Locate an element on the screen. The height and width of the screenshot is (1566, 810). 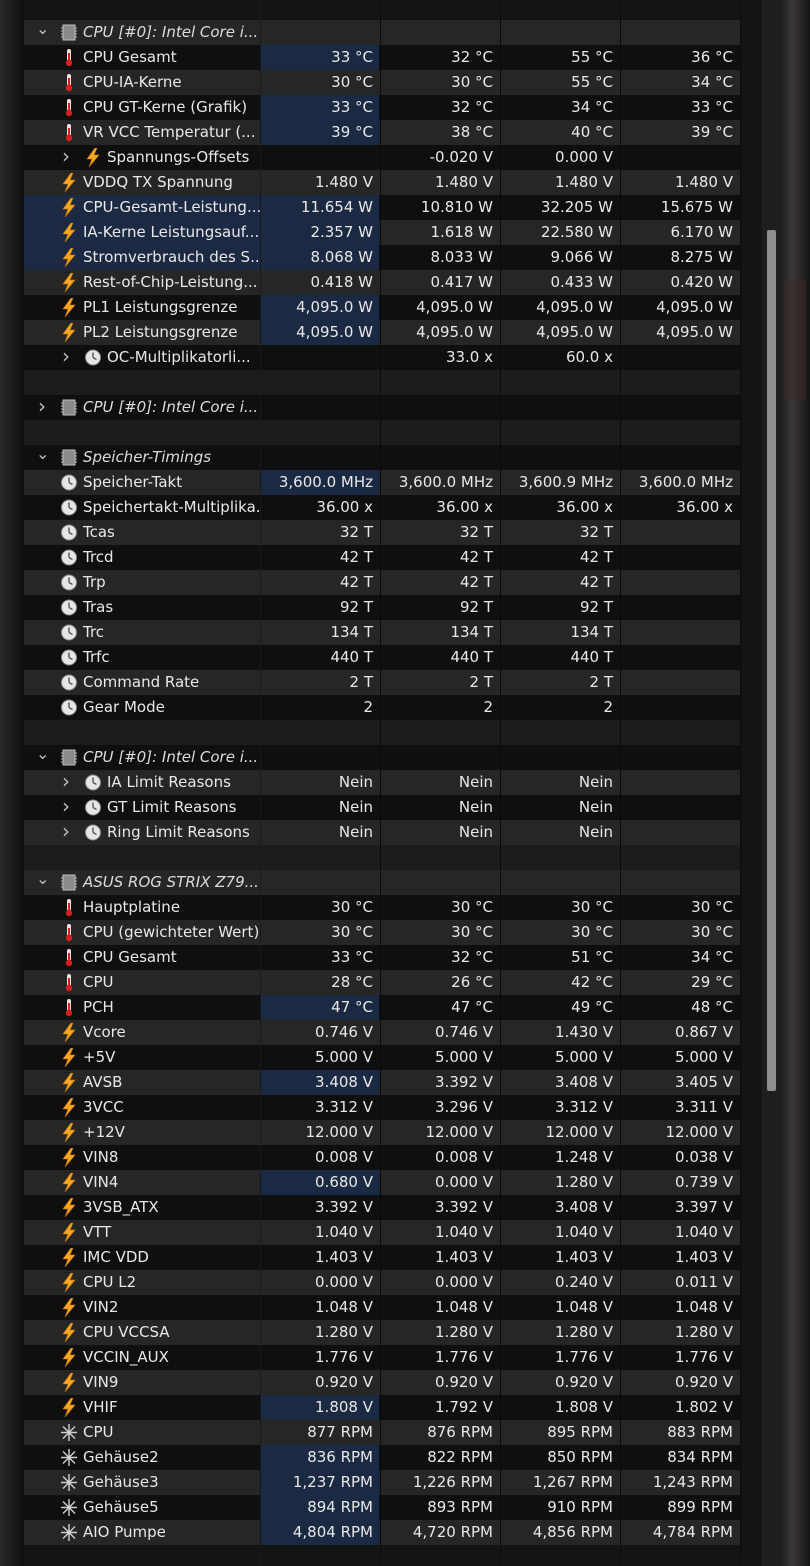
sensor-label: CPU-IA-Kerne is located at coordinates (132, 82).